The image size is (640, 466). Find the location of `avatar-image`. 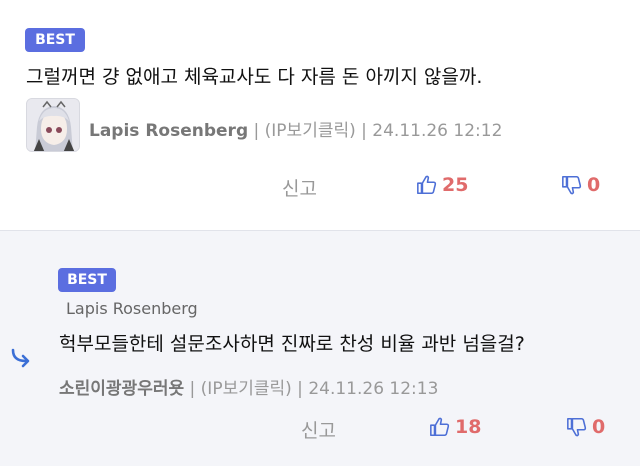

avatar-image is located at coordinates (53, 125).